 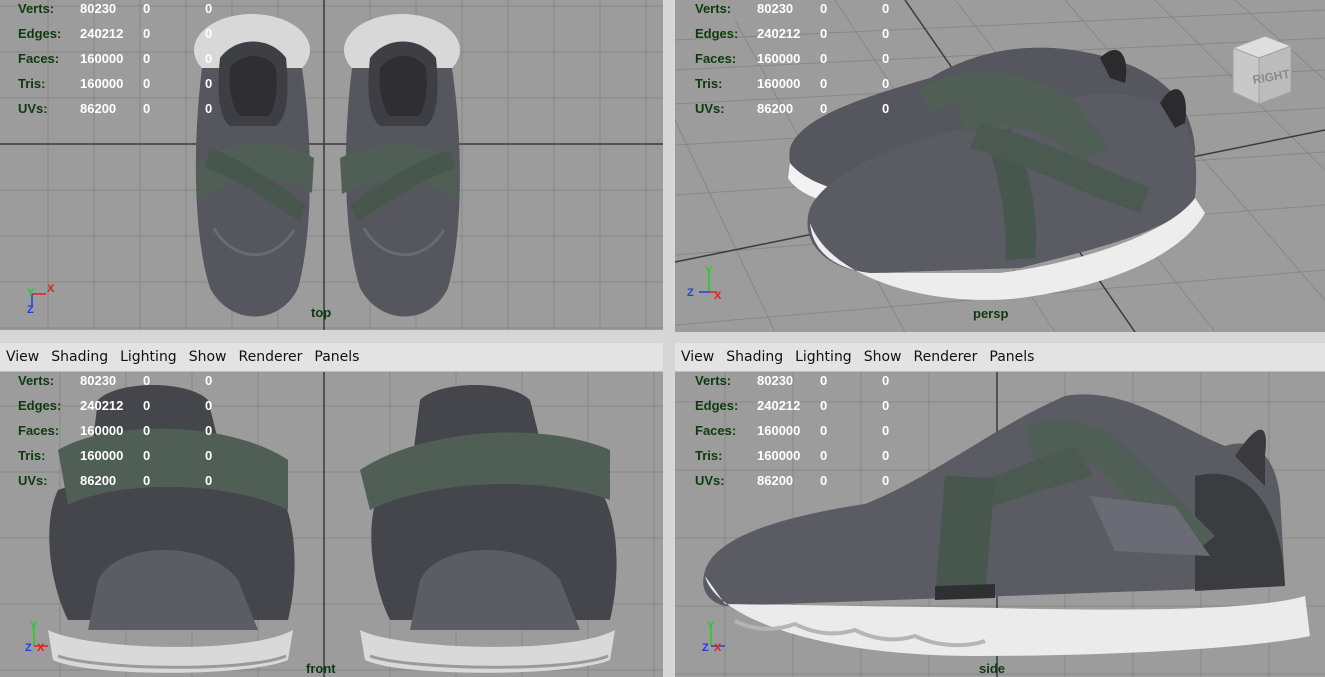 I want to click on shoe-model-back-right, so click(x=485, y=528).